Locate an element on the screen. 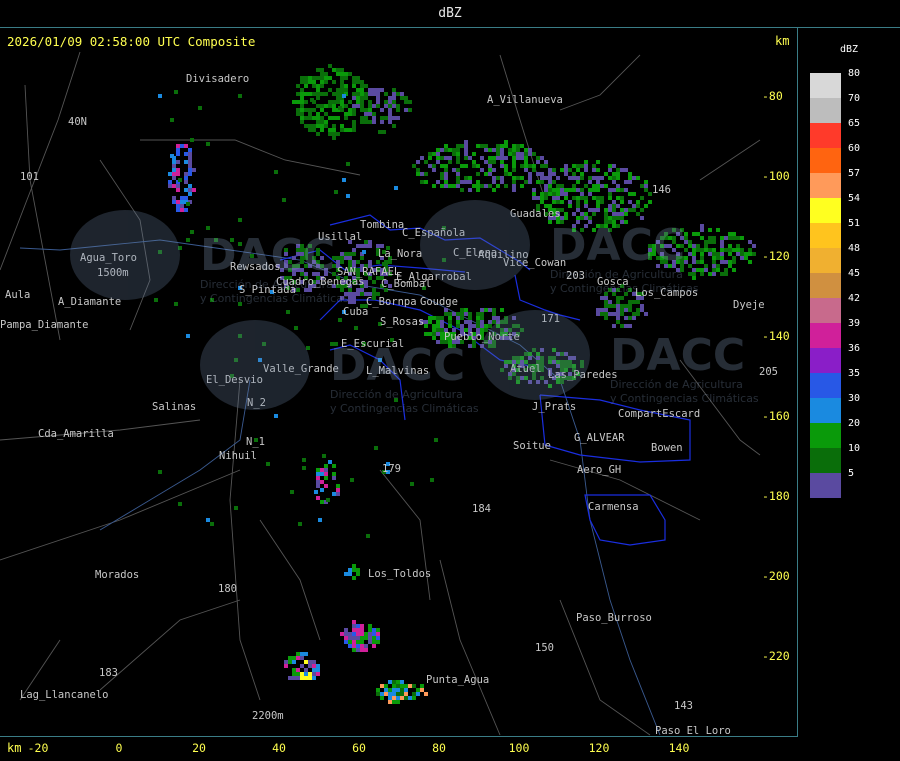  legend-label: 10 is located at coordinates (854, 448).